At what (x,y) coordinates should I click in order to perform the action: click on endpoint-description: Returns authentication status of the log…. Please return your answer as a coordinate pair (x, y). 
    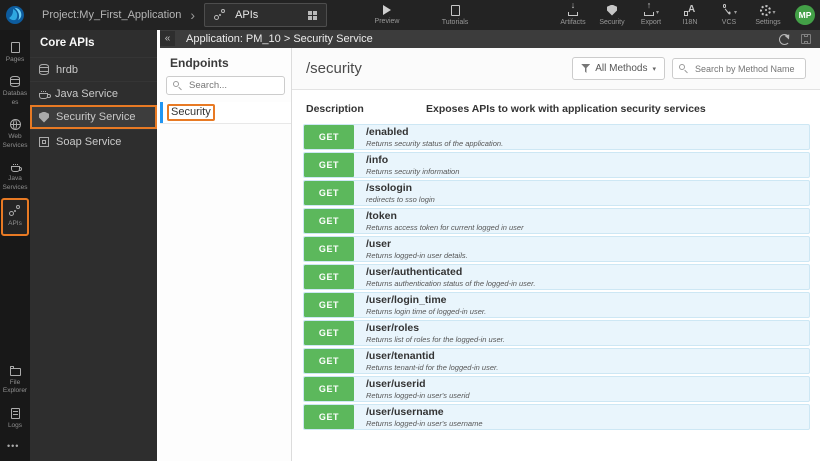
    Looking at the image, I should click on (451, 283).